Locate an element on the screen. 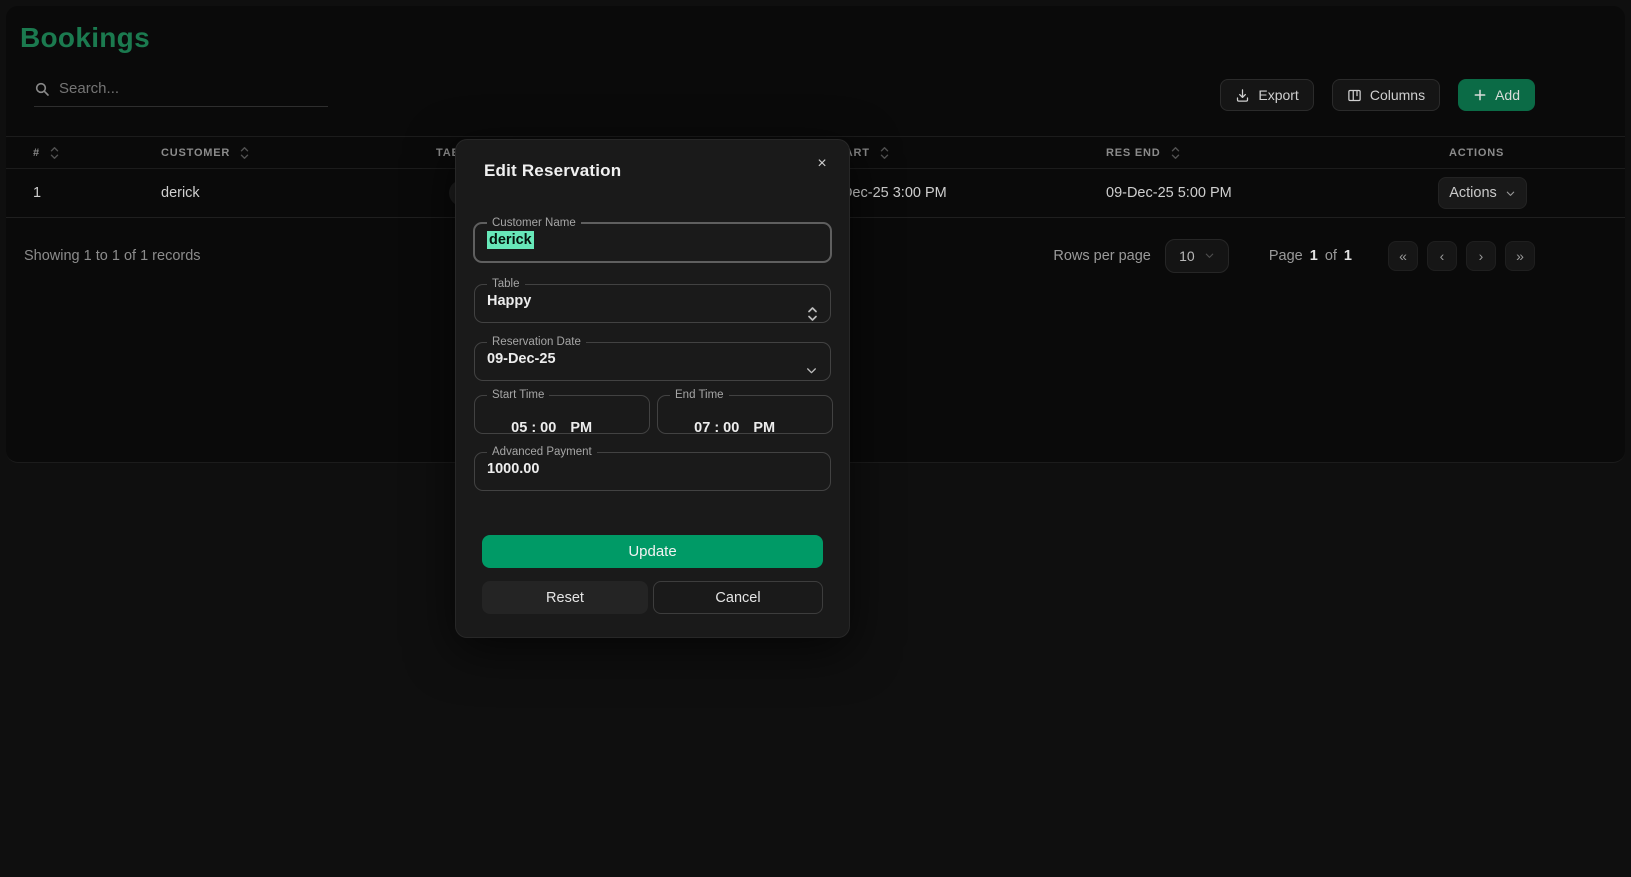  plus-icon is located at coordinates (1480, 95).